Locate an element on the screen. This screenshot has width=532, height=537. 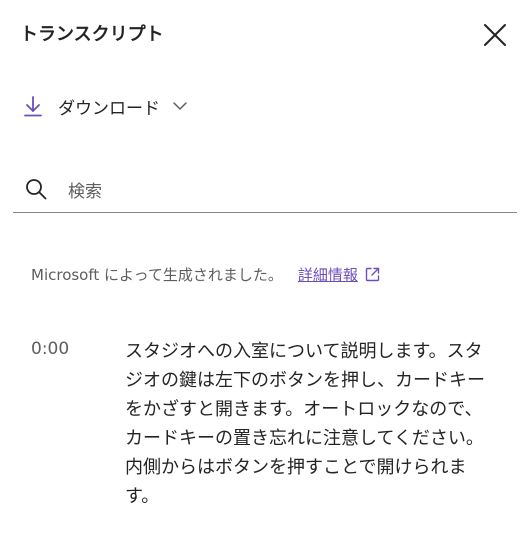
panel-header: トランスクリプト is located at coordinates (266, 35).